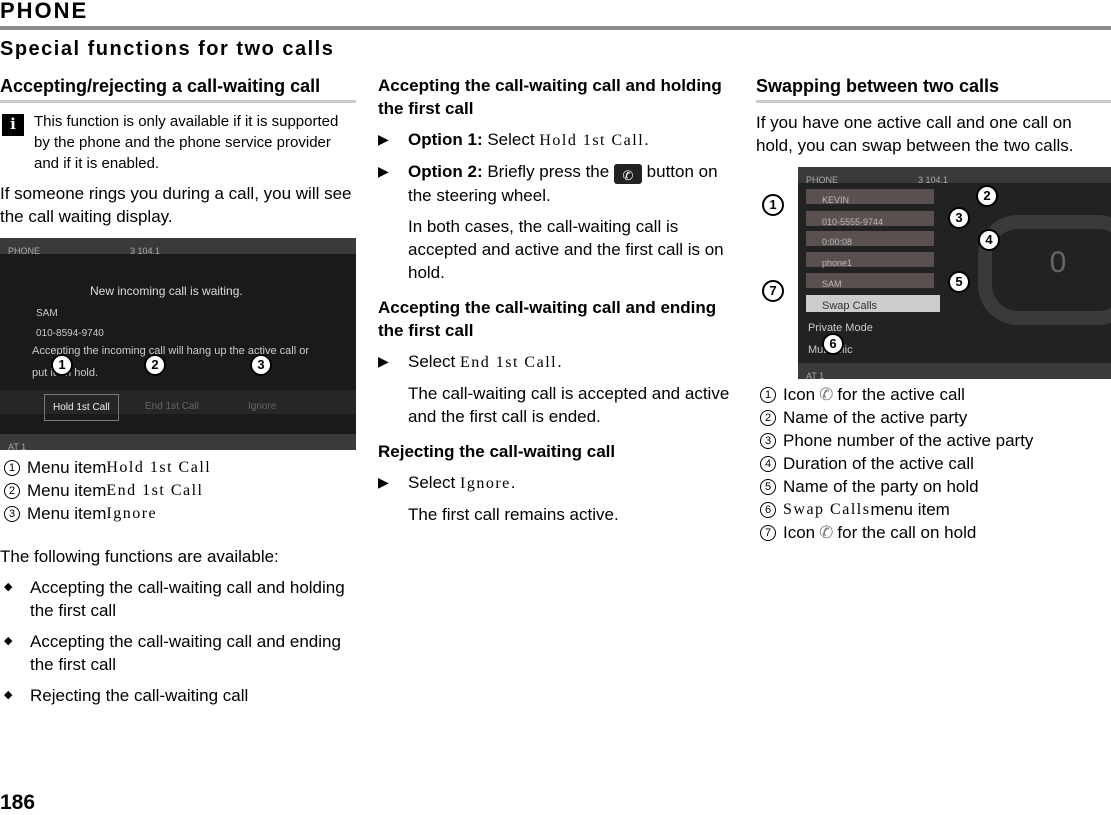 The width and height of the screenshot is (1111, 815). What do you see at coordinates (933, 509) in the screenshot?
I see `legend-item: 6 Swap Calls menu item` at bounding box center [933, 509].